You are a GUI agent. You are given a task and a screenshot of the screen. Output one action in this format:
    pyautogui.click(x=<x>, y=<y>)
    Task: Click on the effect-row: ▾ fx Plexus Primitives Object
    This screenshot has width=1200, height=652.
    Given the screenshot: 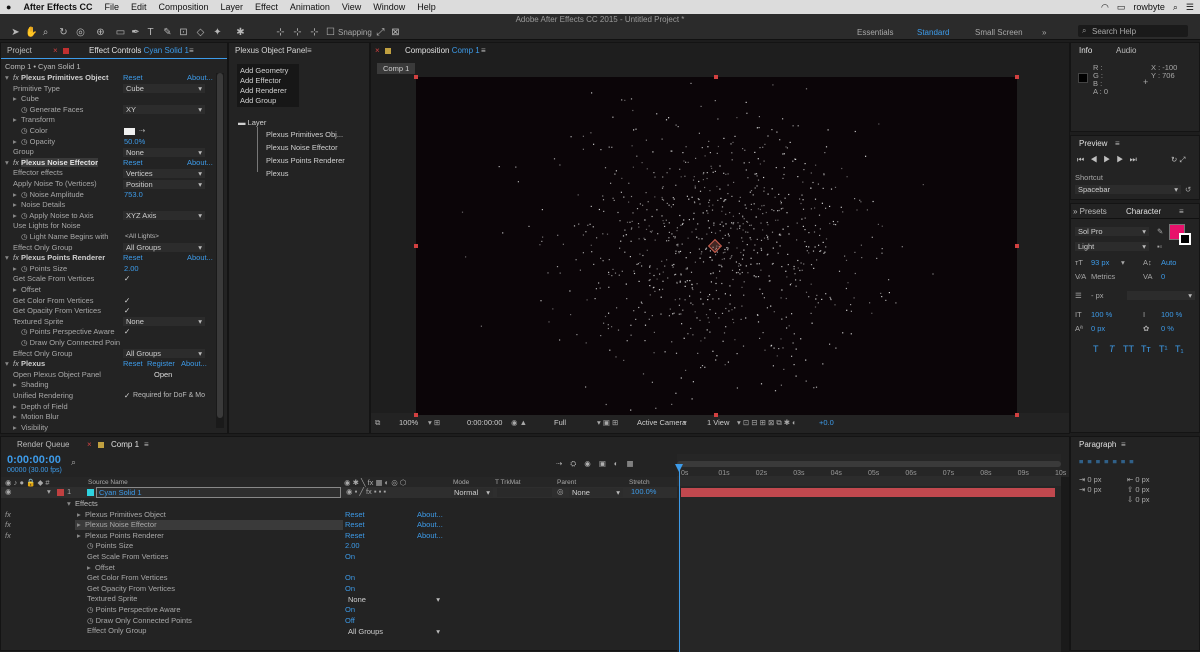 What is the action you would take?
    pyautogui.click(x=56, y=78)
    